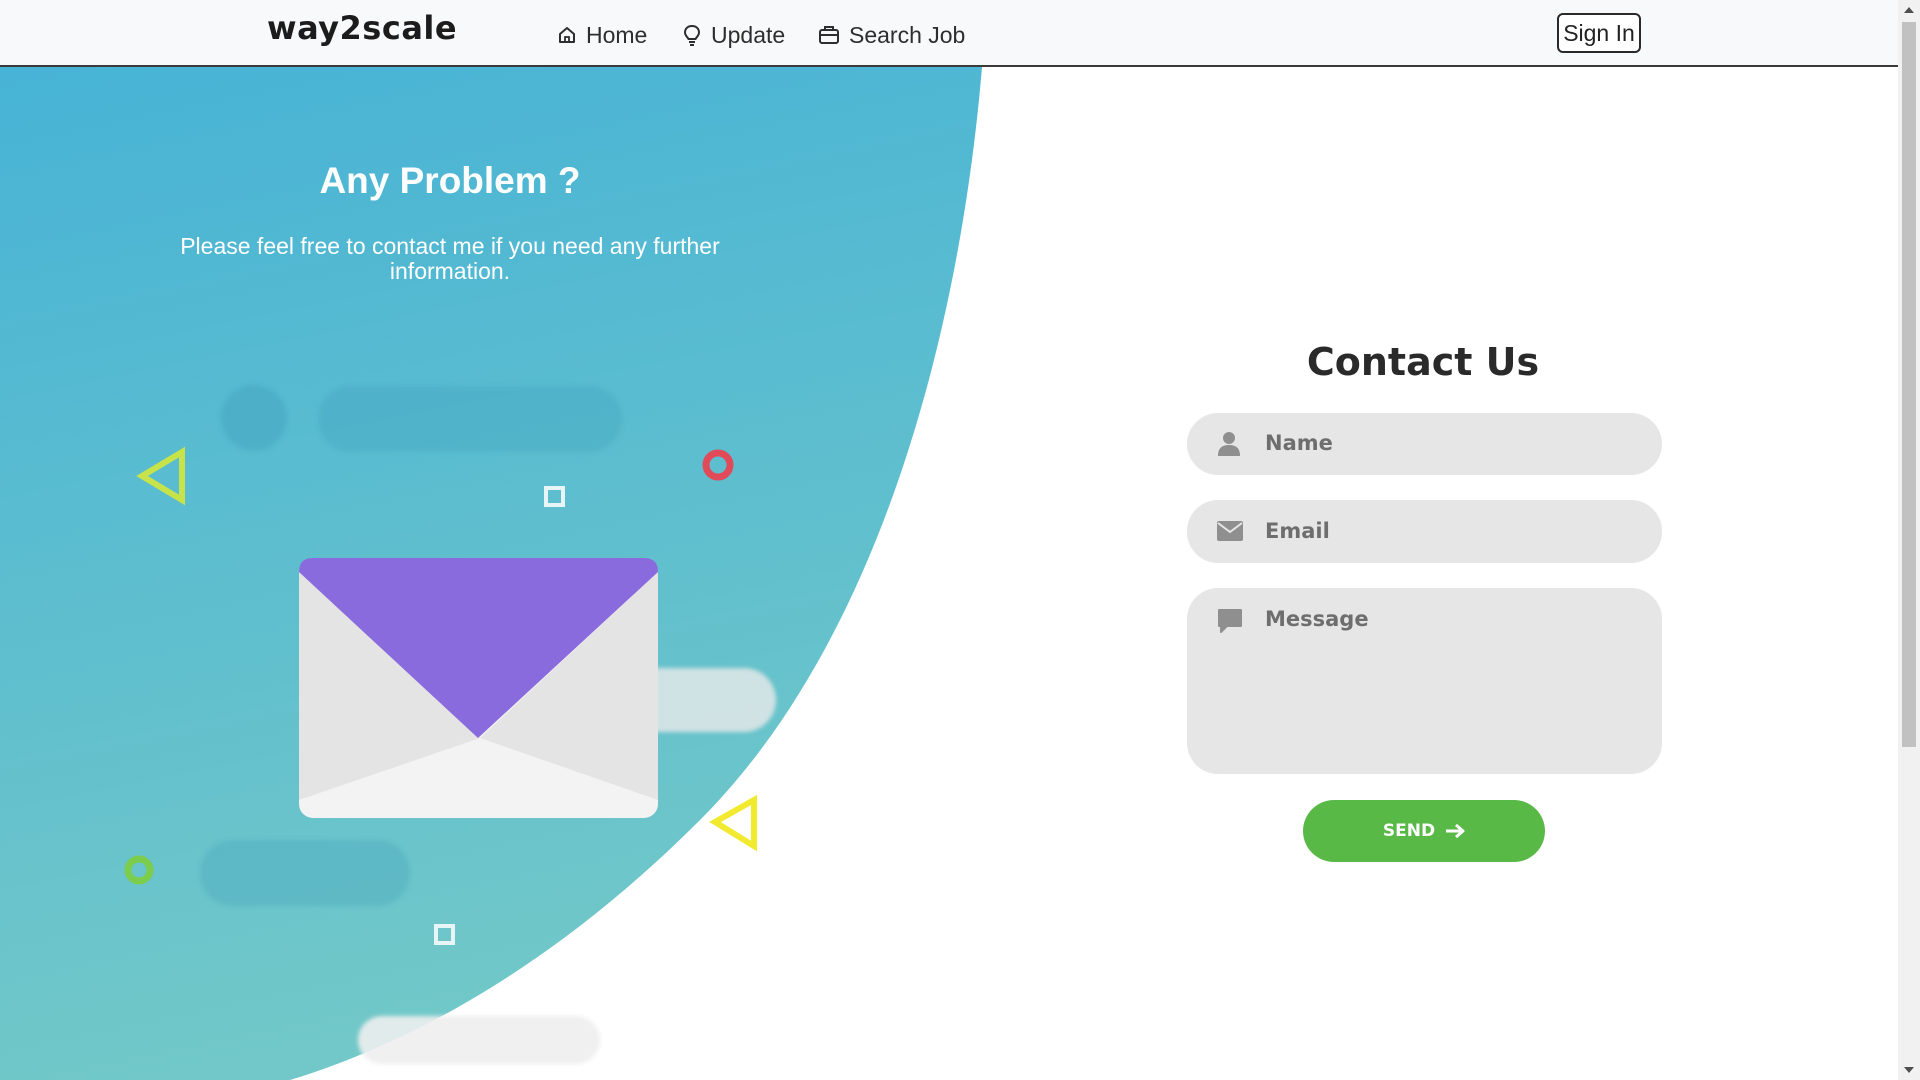 This screenshot has width=1920, height=1080. I want to click on send-button: SEND, so click(1424, 831).